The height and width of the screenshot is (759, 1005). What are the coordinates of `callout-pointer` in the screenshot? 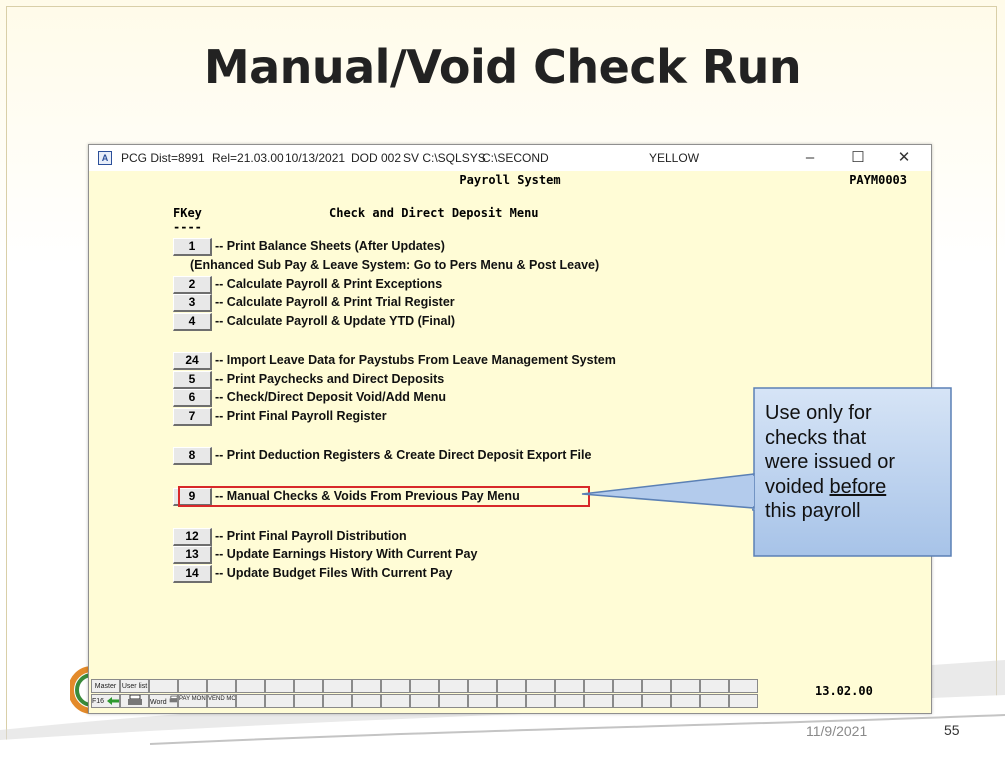 It's located at (668, 491).